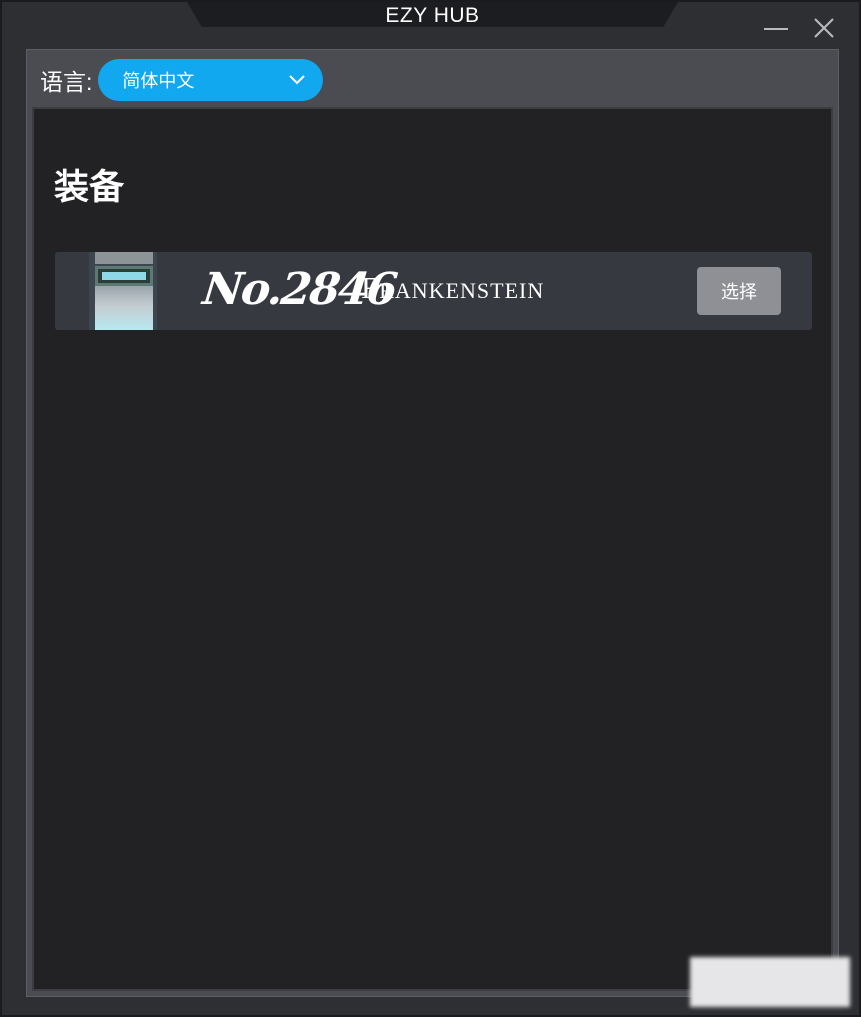  I want to click on list-item: No.2846 Frankenstein 选择, so click(433, 291).